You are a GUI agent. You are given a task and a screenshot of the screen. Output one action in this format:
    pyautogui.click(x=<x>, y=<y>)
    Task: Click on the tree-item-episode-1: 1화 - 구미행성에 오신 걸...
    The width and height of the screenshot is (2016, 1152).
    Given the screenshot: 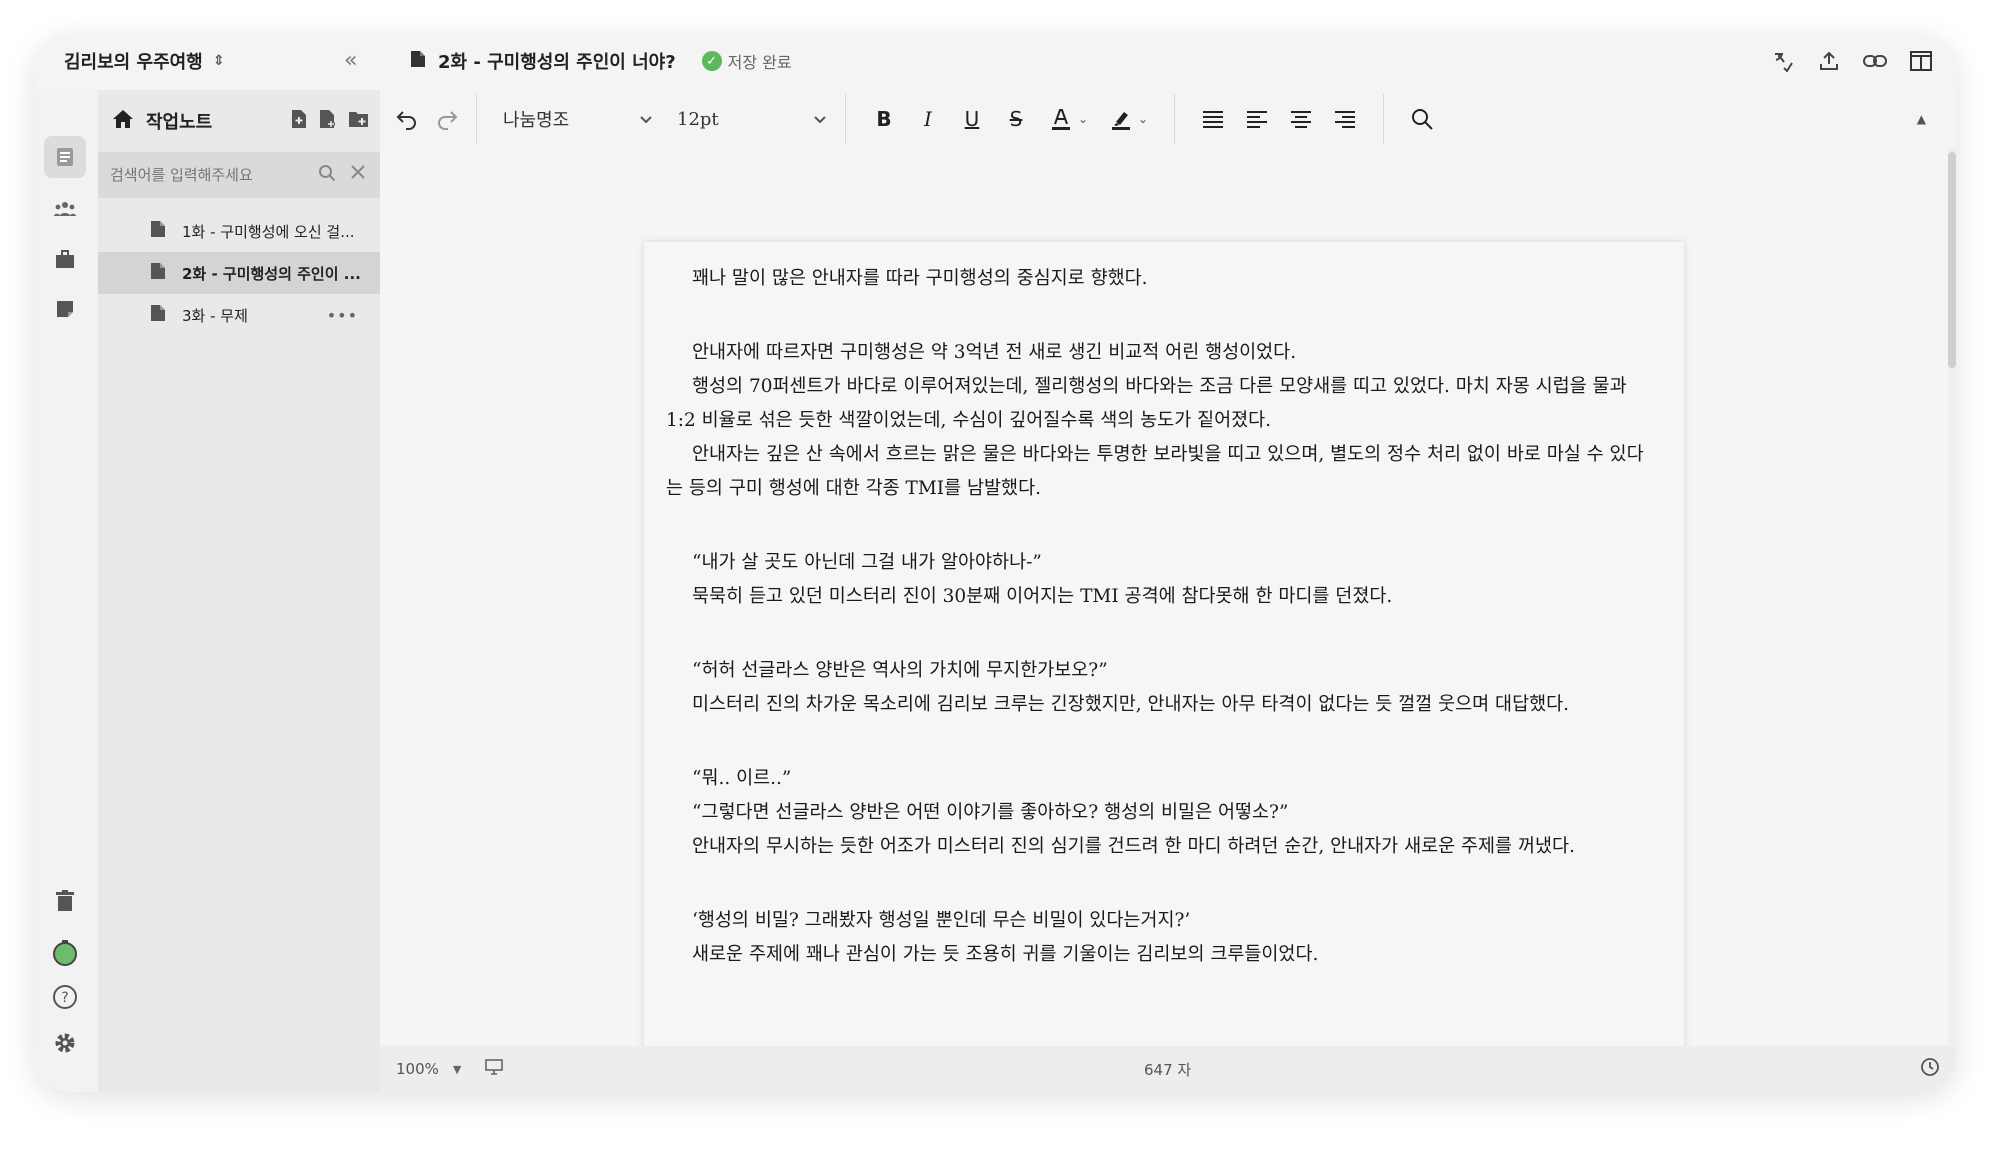 What is the action you would take?
    pyautogui.click(x=239, y=231)
    